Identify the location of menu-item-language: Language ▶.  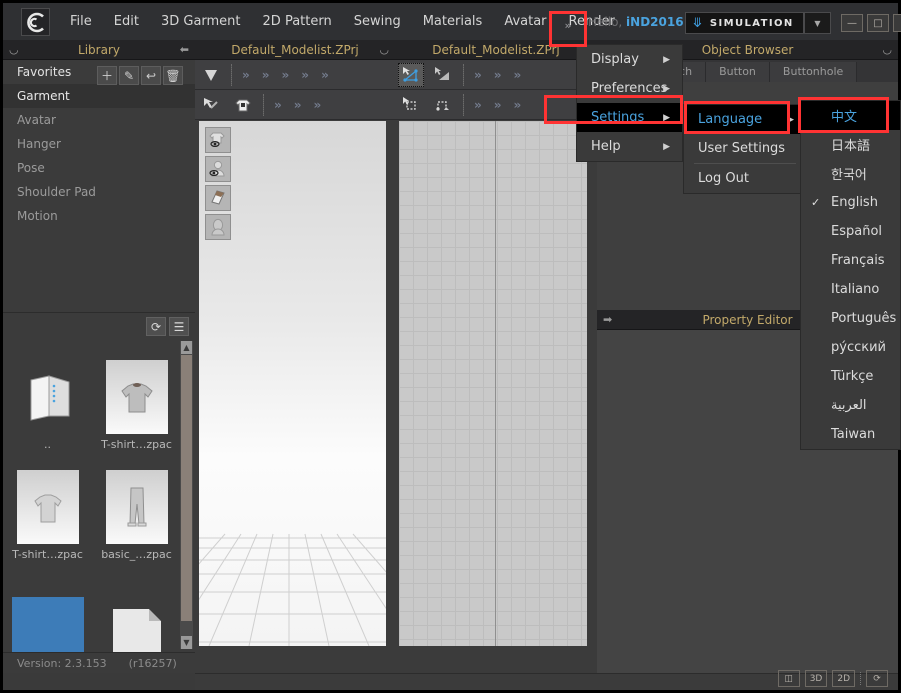
(745, 119).